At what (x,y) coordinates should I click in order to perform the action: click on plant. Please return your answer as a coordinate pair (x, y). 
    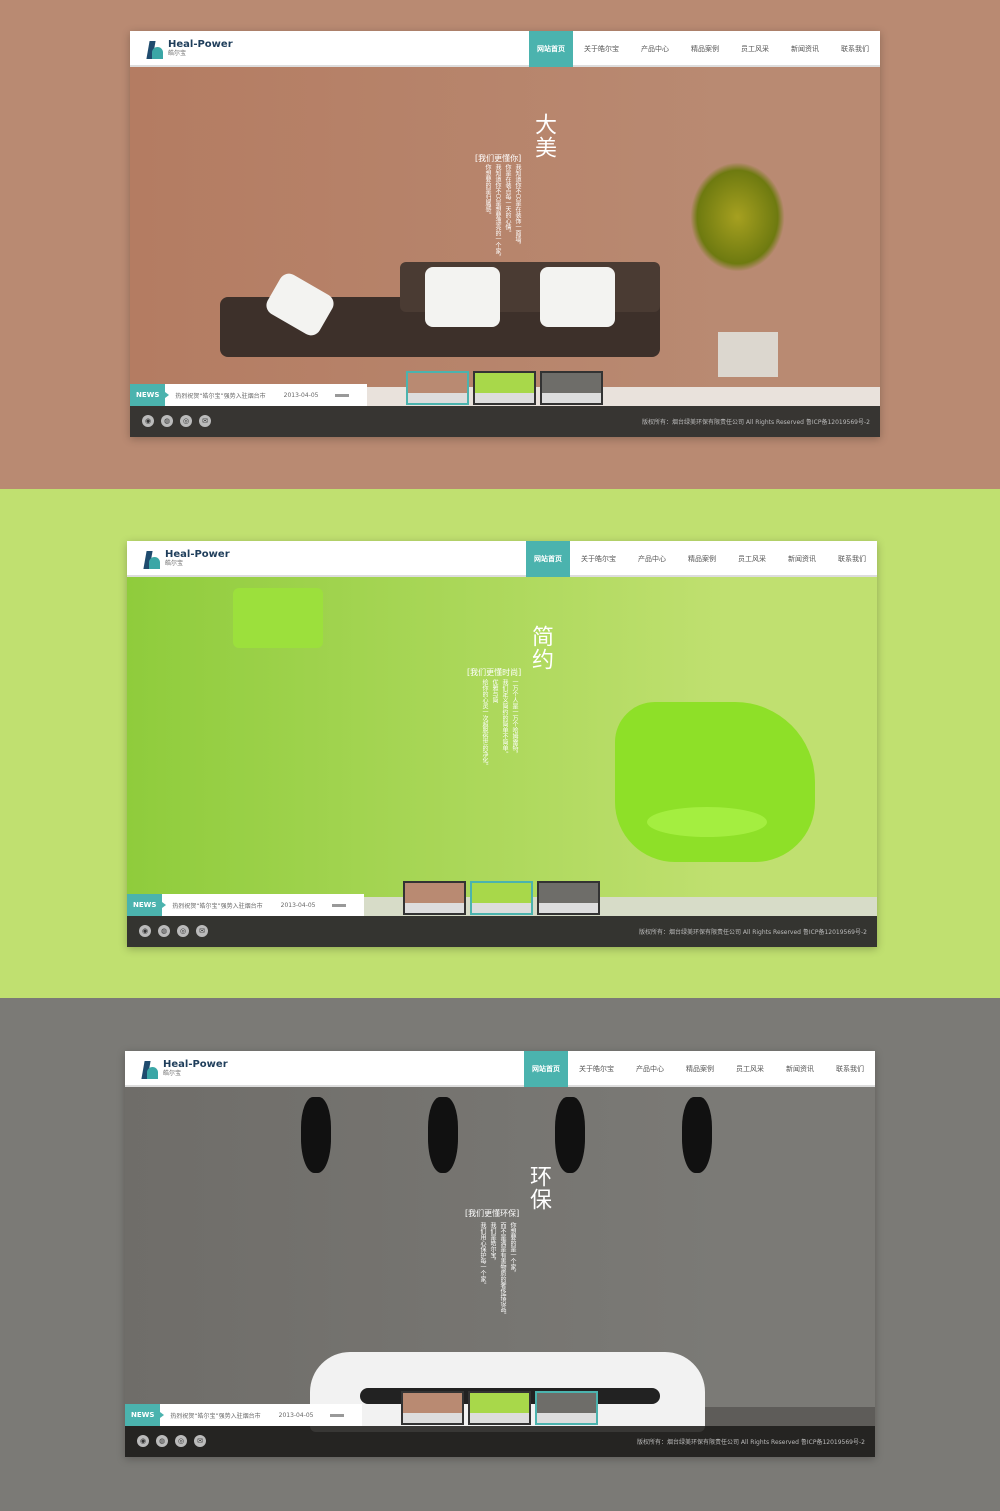
    Looking at the image, I should click on (737, 217).